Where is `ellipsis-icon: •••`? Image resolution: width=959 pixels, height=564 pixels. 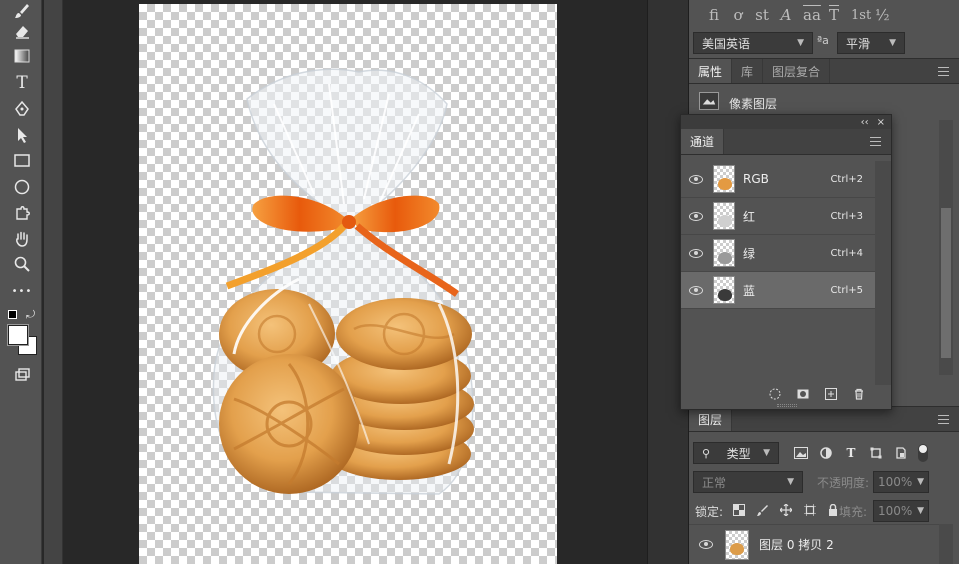 ellipsis-icon: ••• is located at coordinates (22, 291).